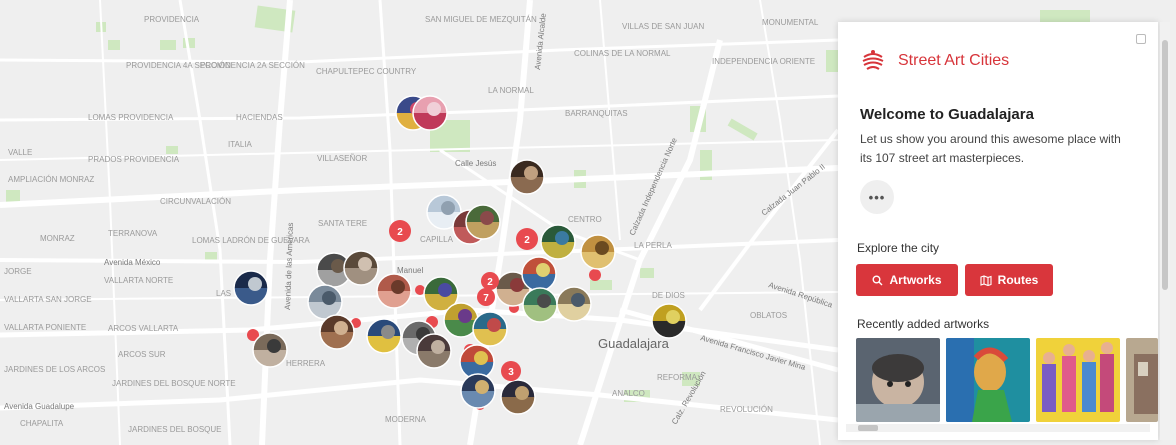 The image size is (1176, 445). Describe the element at coordinates (437, 239) in the screenshot. I see `label-capilla: CAPILLA` at that location.